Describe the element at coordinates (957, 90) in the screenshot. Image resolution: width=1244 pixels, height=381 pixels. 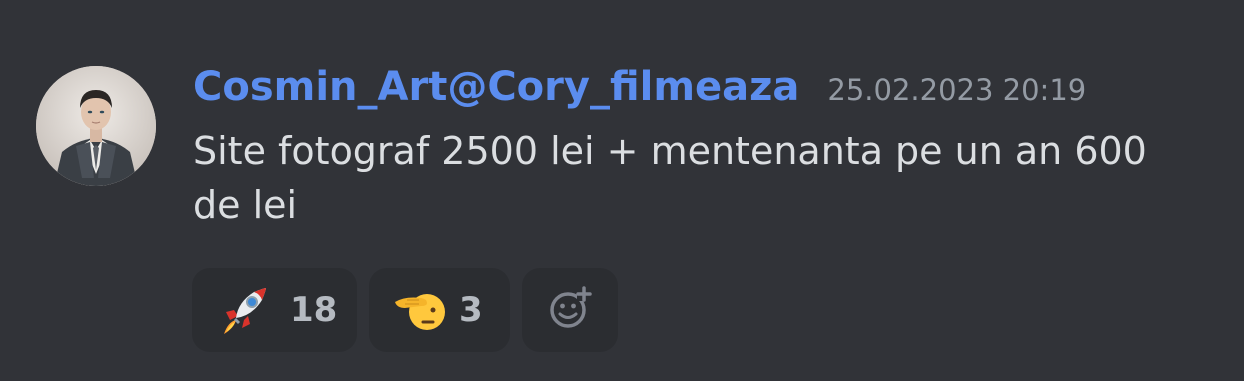
I see `timestamp: 25.02.2023 20:19` at that location.